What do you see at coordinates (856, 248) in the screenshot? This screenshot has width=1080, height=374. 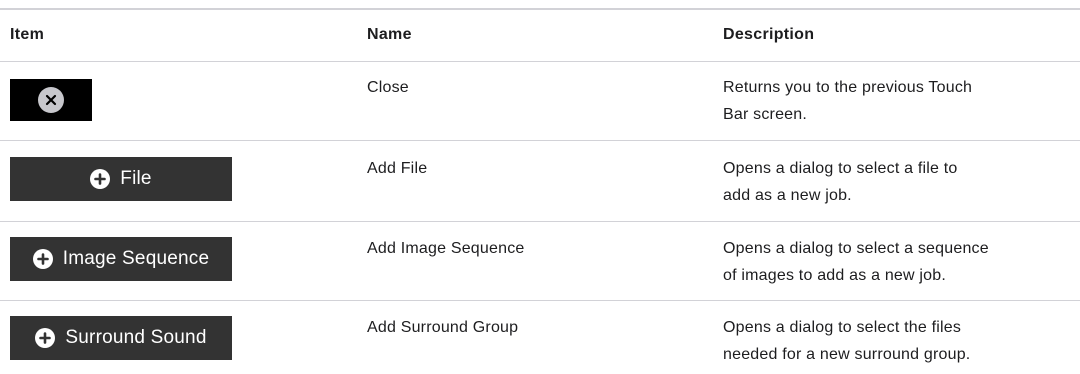 I see `description-line: Opens a dialog to select a sequence` at bounding box center [856, 248].